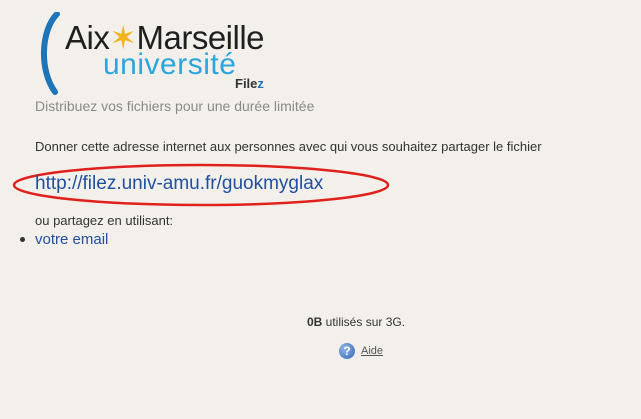 This screenshot has height=419, width=641. I want to click on share-link-highlight: http://filez.univ-amu.fr/guokmyglax, so click(202, 185).